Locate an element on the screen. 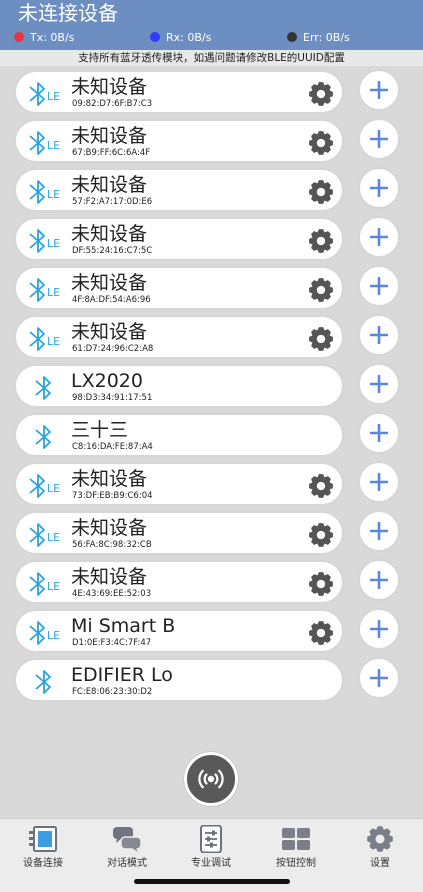  device-mac: 57:F2:A7:17:0D:E6 is located at coordinates (112, 202).